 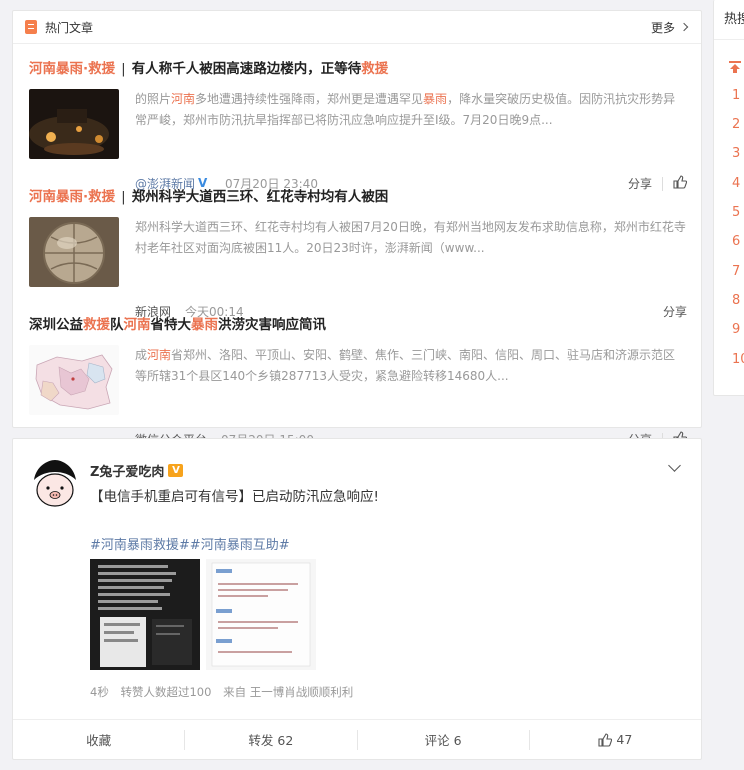 I want to click on like-count: 47, so click(x=624, y=739).